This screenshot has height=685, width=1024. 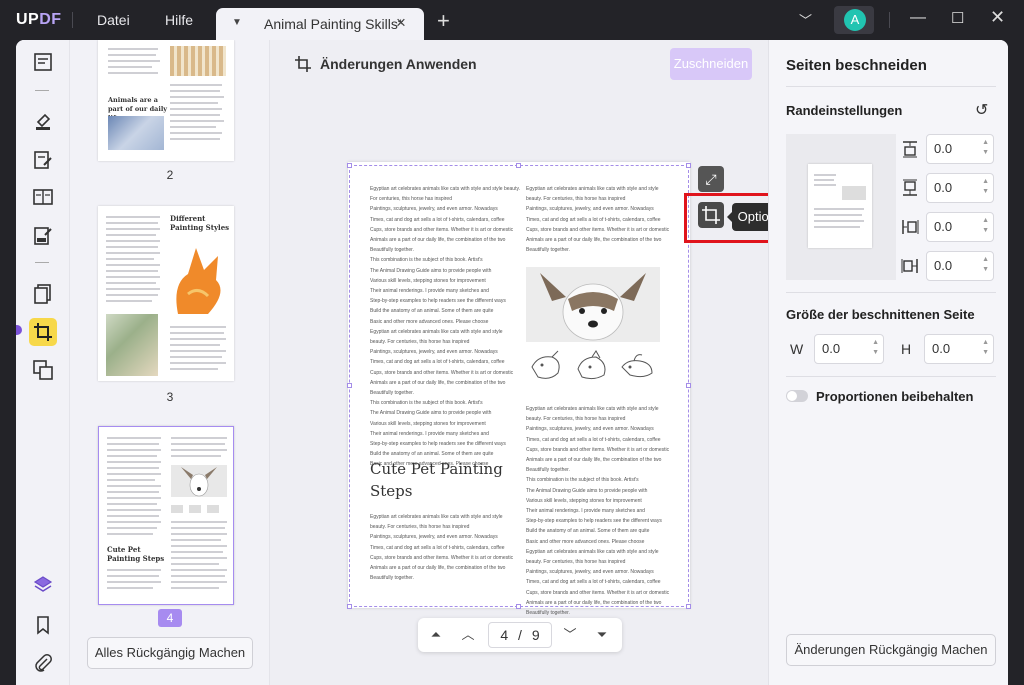 I want to click on avatar: A, so click(x=854, y=20).